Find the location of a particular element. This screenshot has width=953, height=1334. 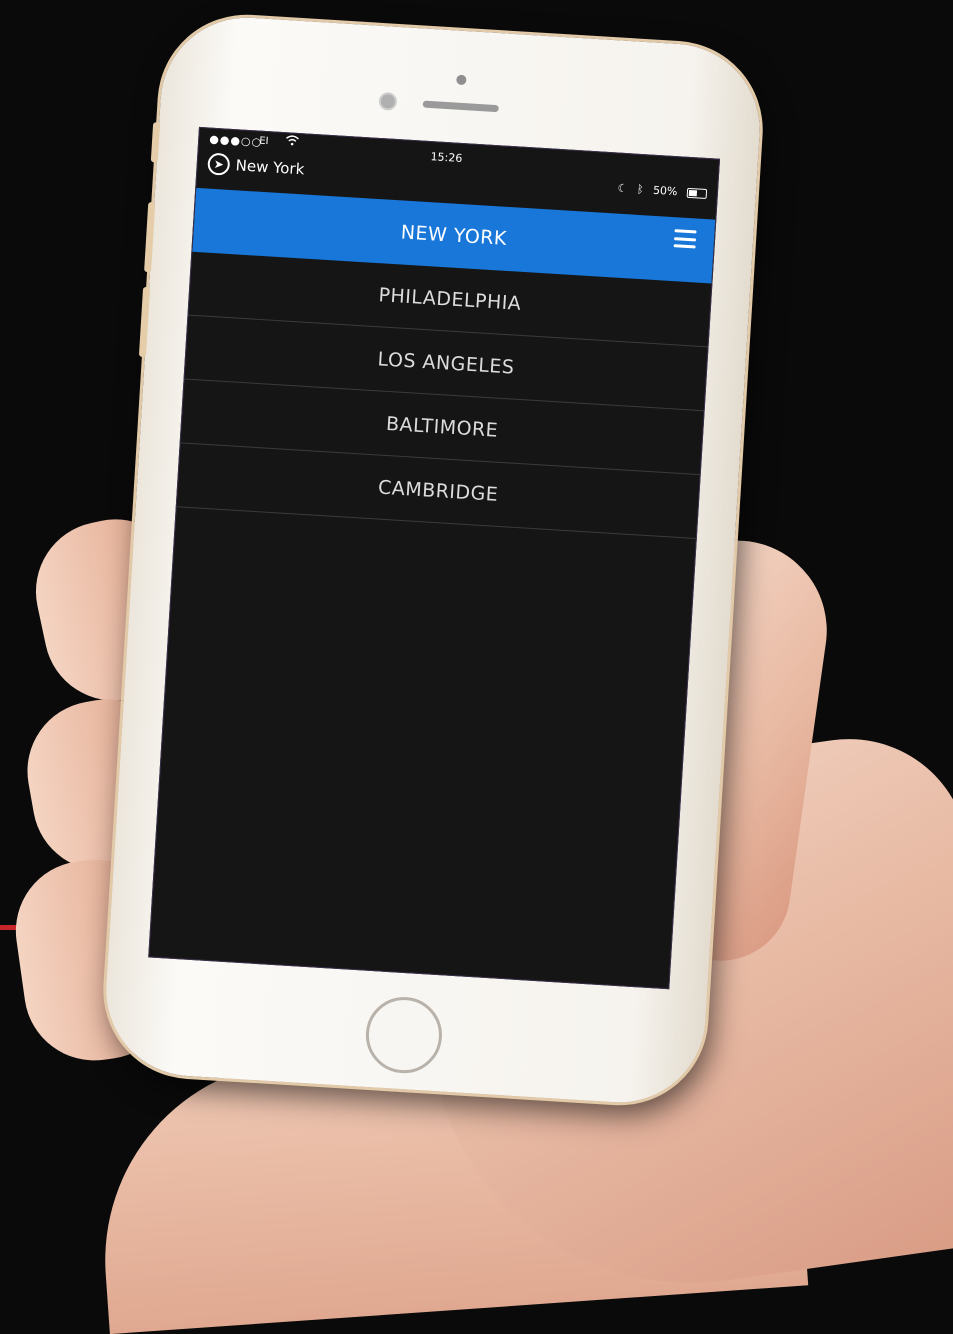

wifi-icon is located at coordinates (292, 142).